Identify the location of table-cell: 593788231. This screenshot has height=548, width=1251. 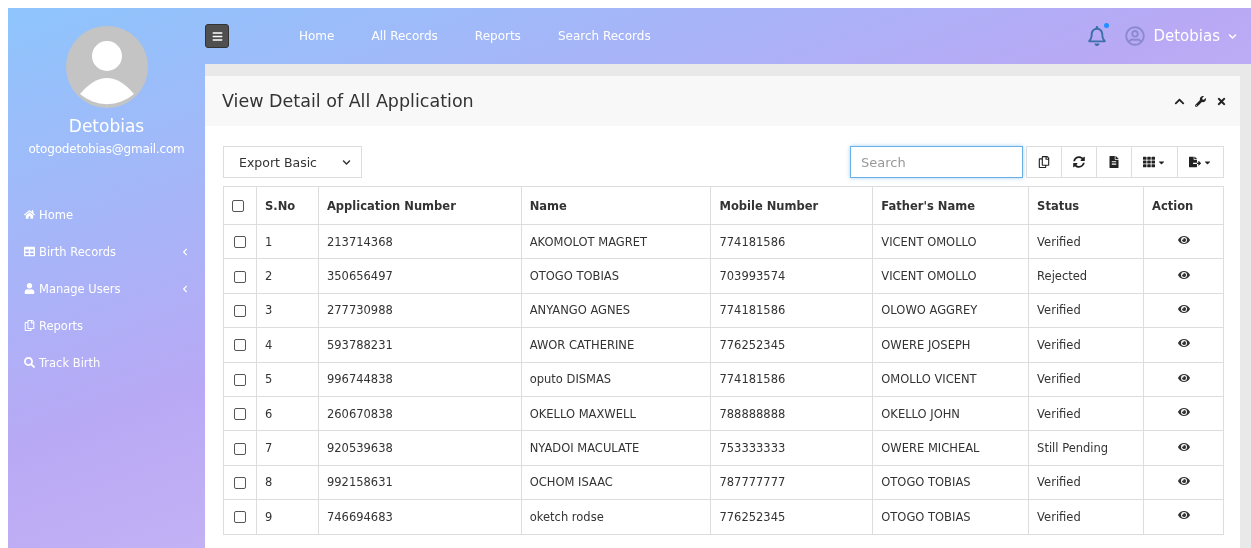
(420, 345).